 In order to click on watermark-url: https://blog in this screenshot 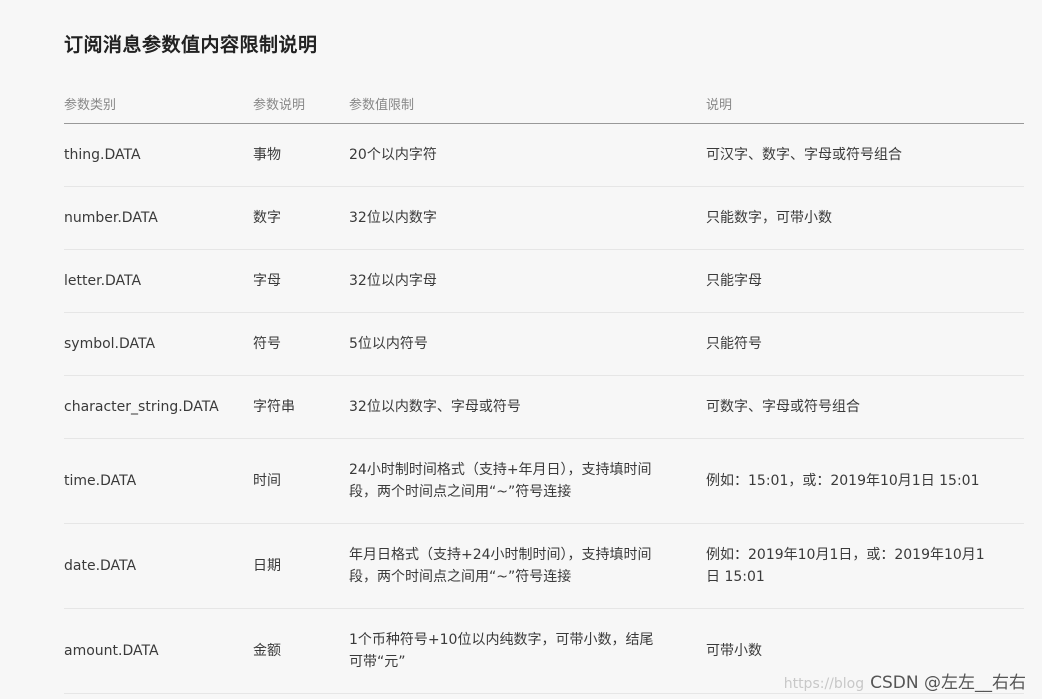, I will do `click(824, 684)`.